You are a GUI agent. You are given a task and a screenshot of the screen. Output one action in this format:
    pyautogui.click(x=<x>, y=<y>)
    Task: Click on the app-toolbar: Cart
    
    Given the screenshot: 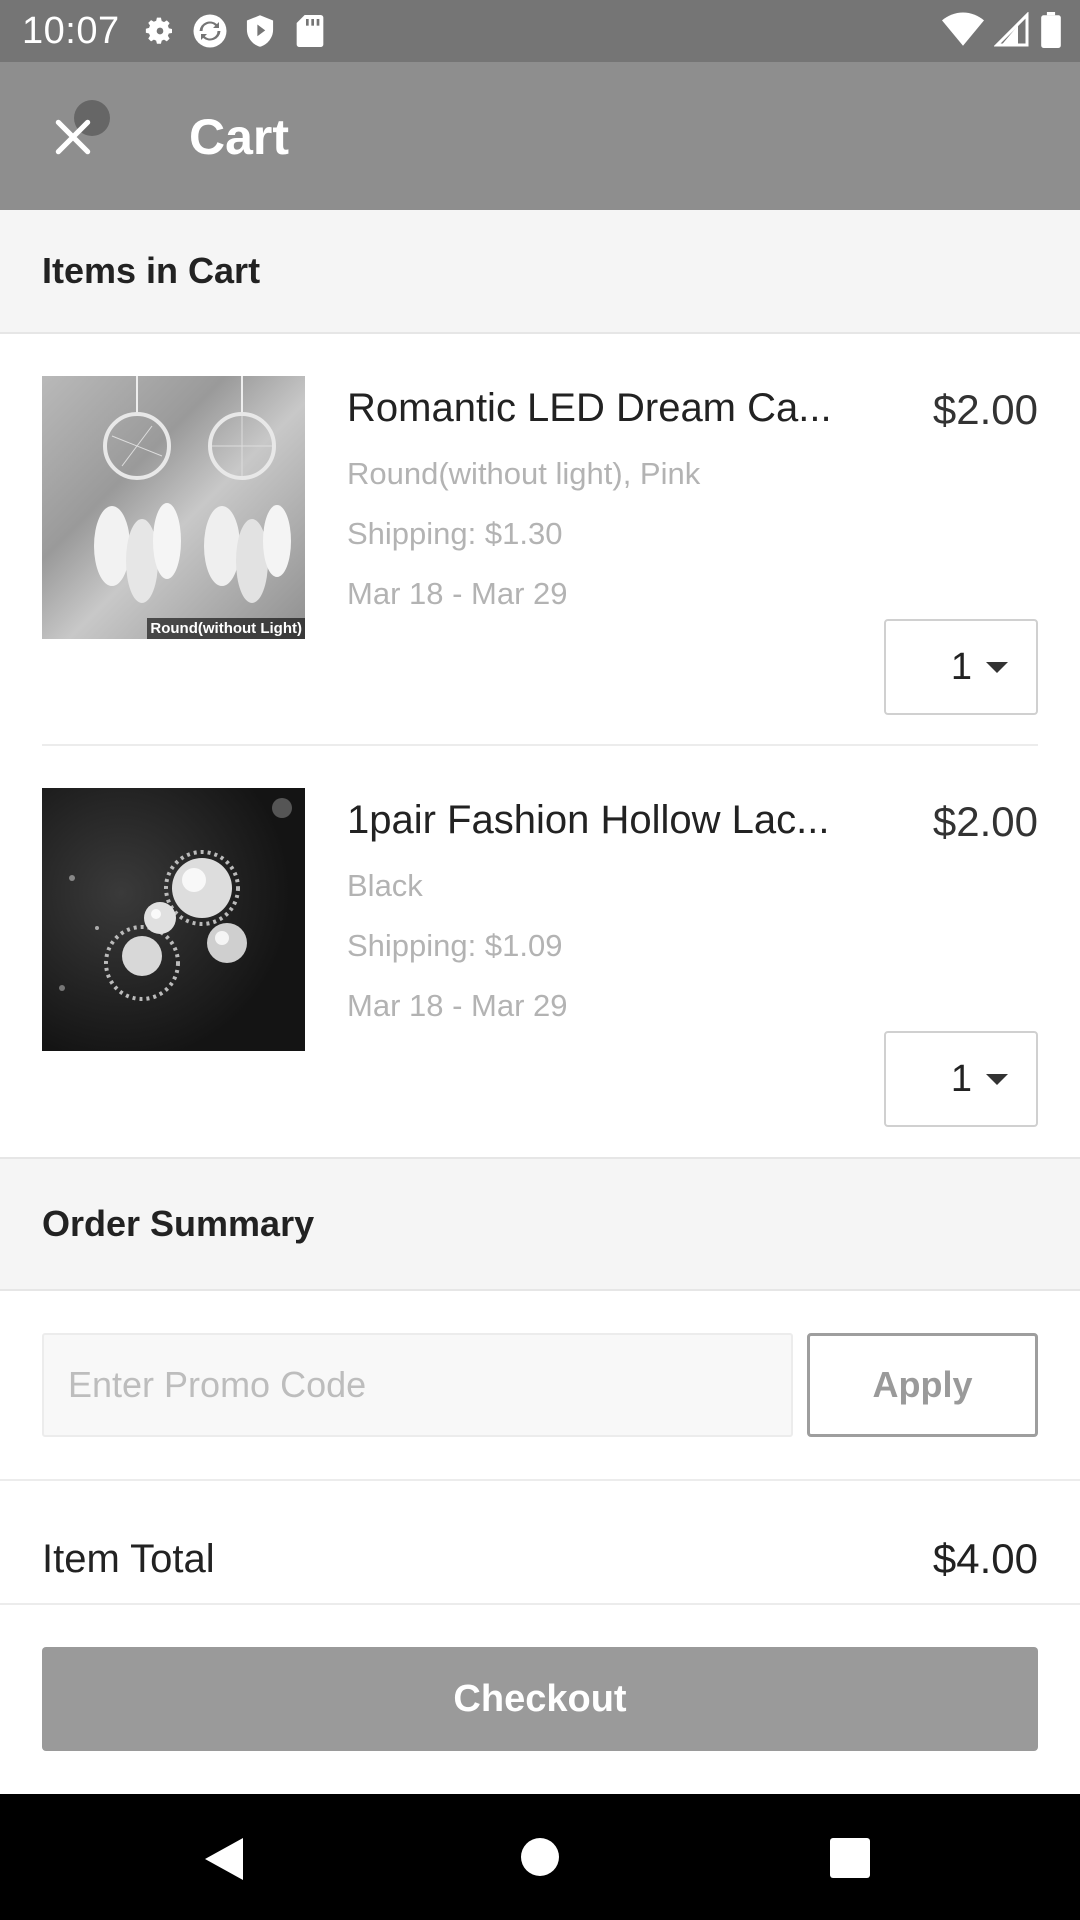 What is the action you would take?
    pyautogui.click(x=540, y=136)
    